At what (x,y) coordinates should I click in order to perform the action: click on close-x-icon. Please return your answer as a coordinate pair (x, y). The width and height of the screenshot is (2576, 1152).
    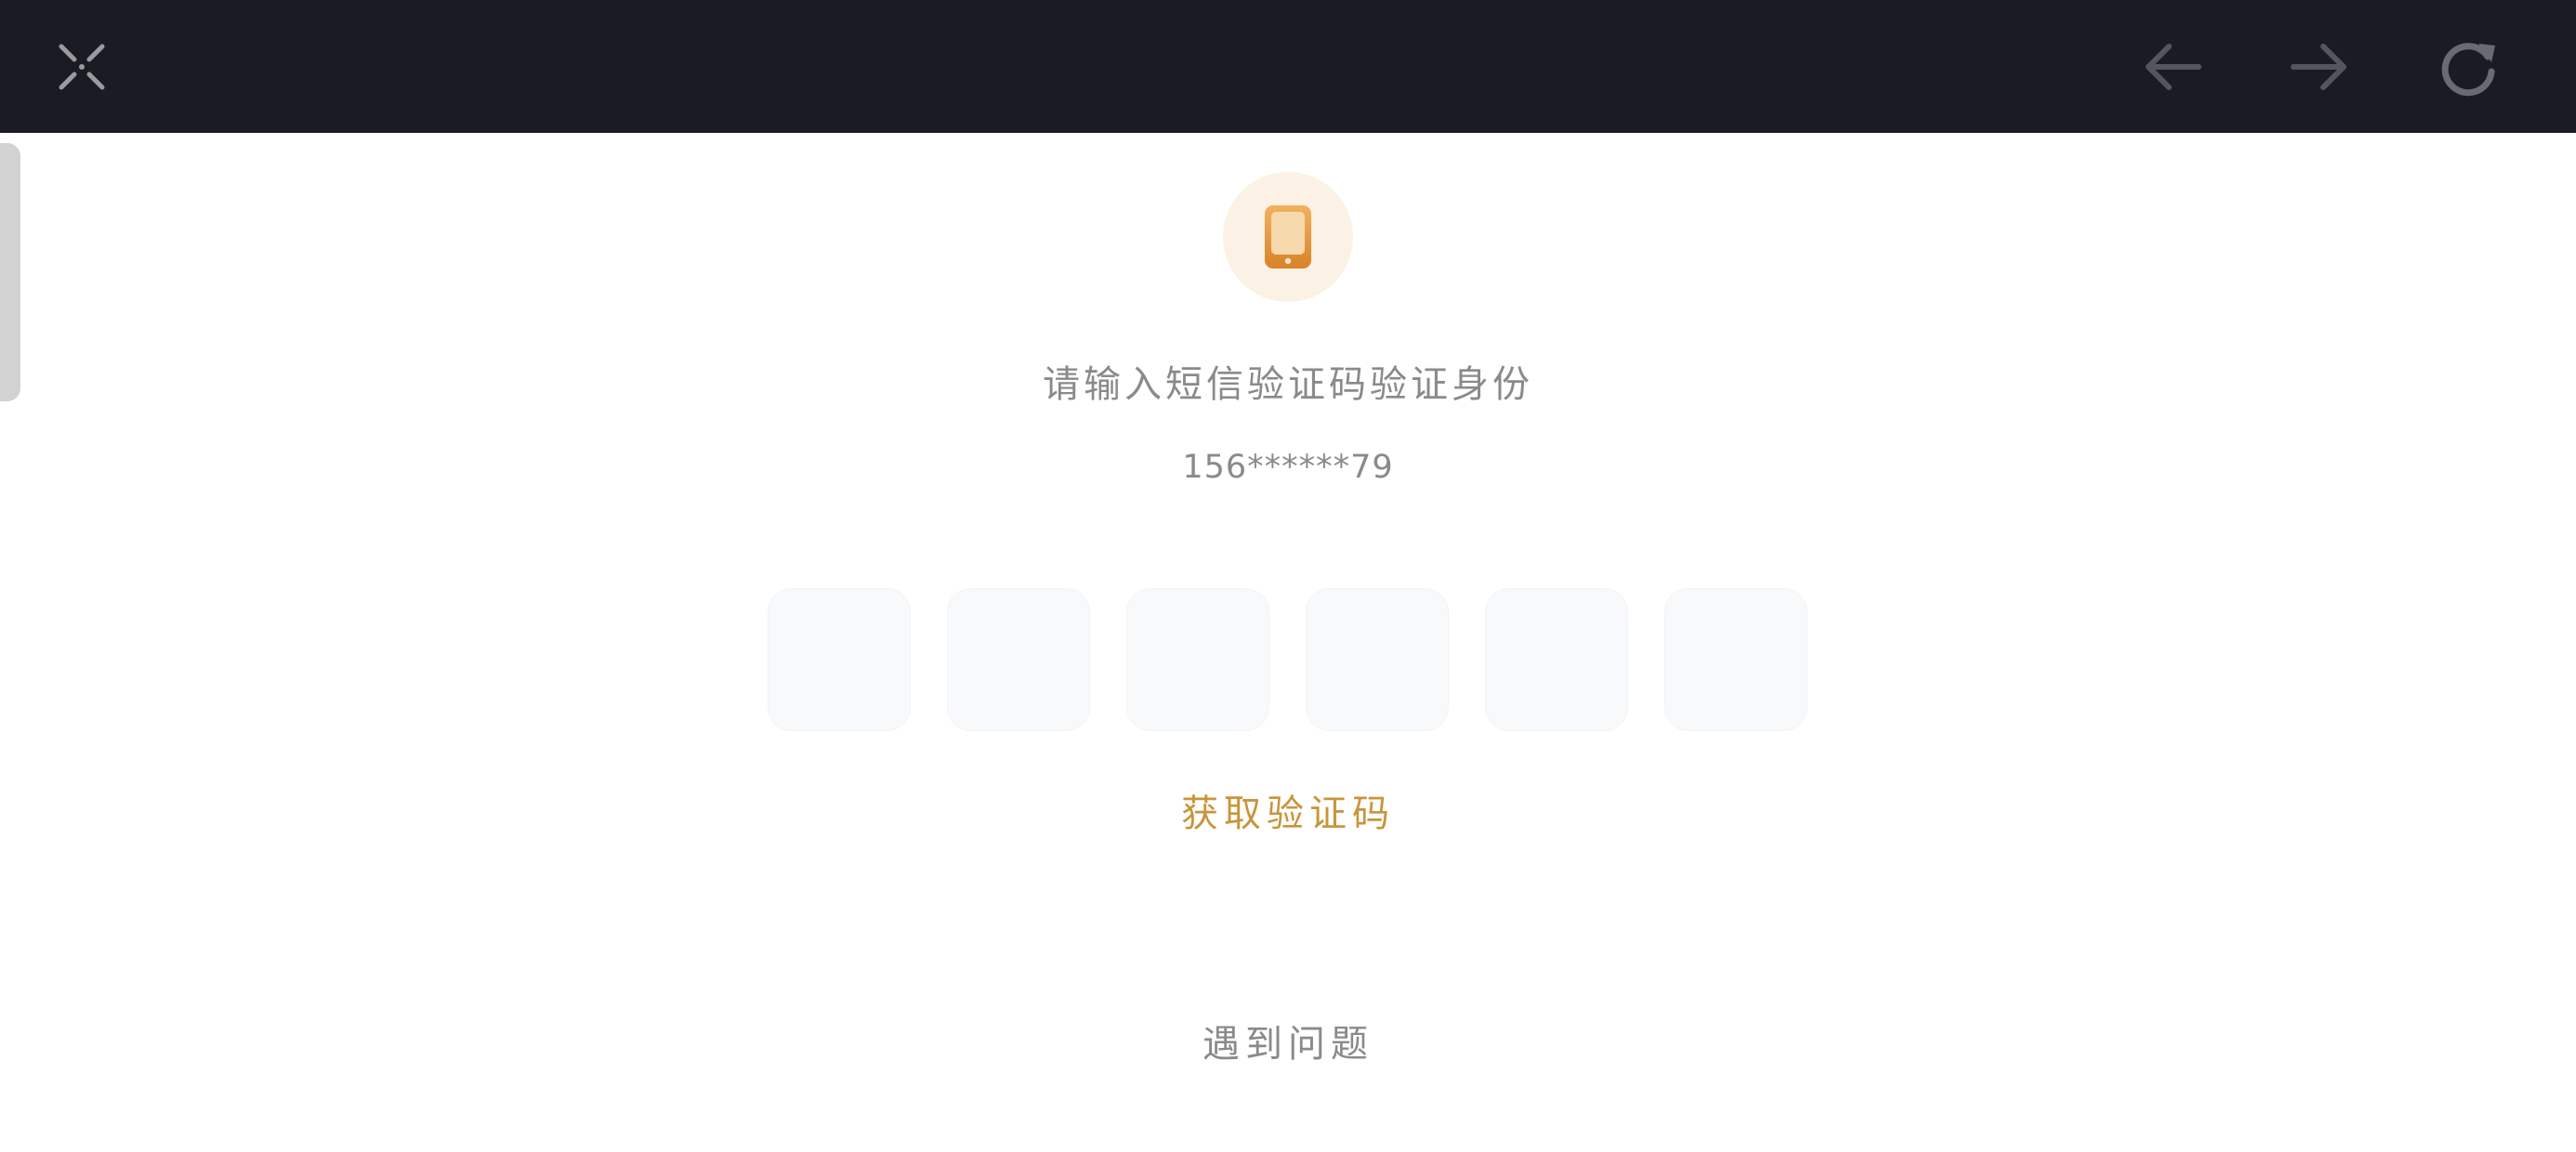
    Looking at the image, I should click on (82, 67).